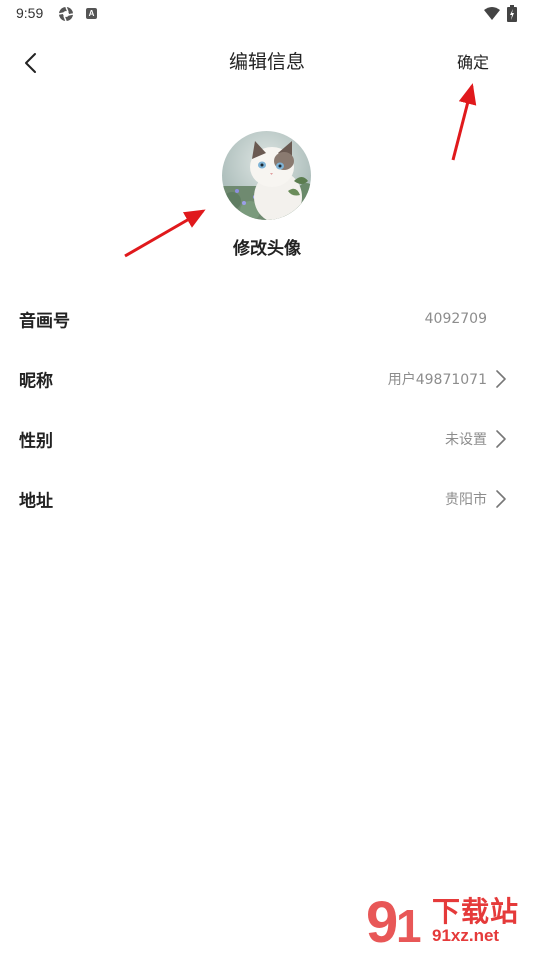 The width and height of the screenshot is (534, 954). Describe the element at coordinates (409, 925) in the screenshot. I see `svg-text: 1` at that location.